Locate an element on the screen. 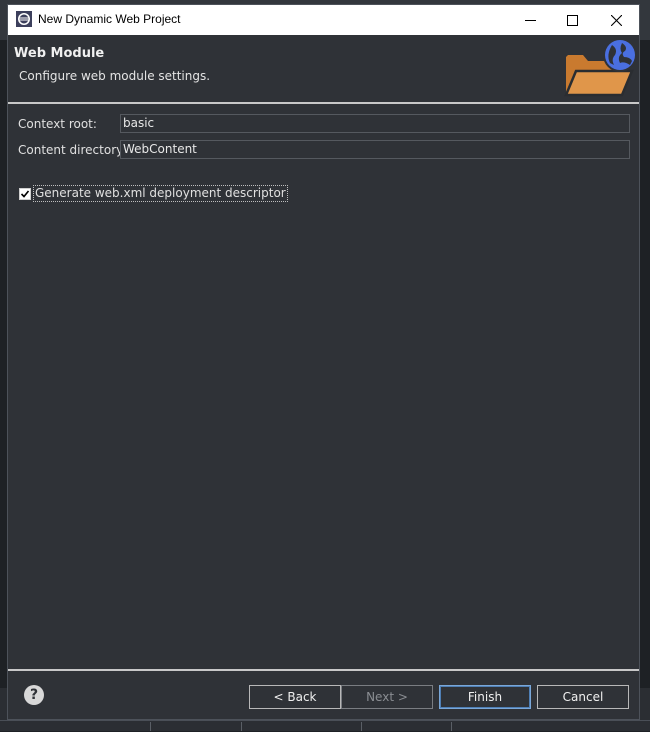  context-root-input: basic is located at coordinates (375, 123).